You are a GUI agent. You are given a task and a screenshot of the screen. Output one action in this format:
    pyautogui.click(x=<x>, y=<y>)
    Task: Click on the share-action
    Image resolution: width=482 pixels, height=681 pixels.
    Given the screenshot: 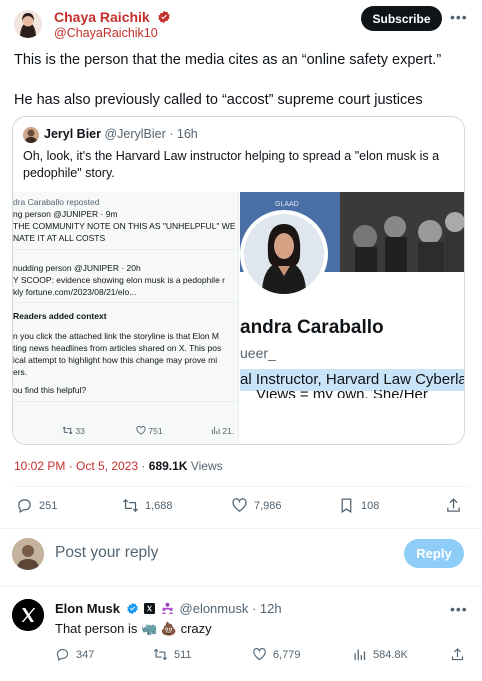 What is the action you would take?
    pyautogui.click(x=453, y=505)
    